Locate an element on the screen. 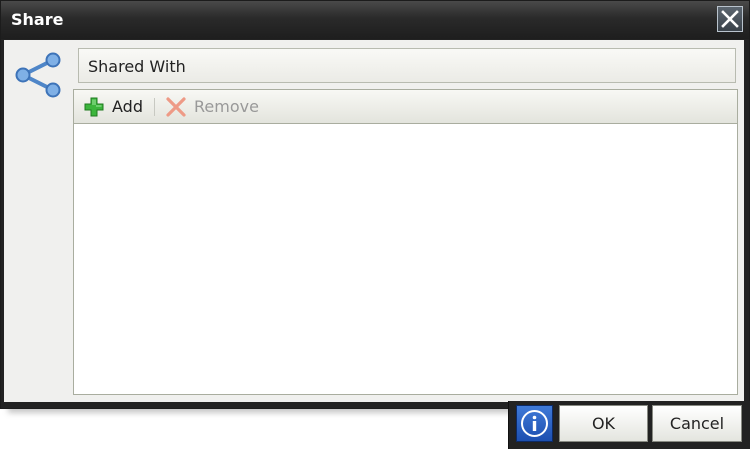 The image size is (750, 449). dialog-title: Share is located at coordinates (37, 19).